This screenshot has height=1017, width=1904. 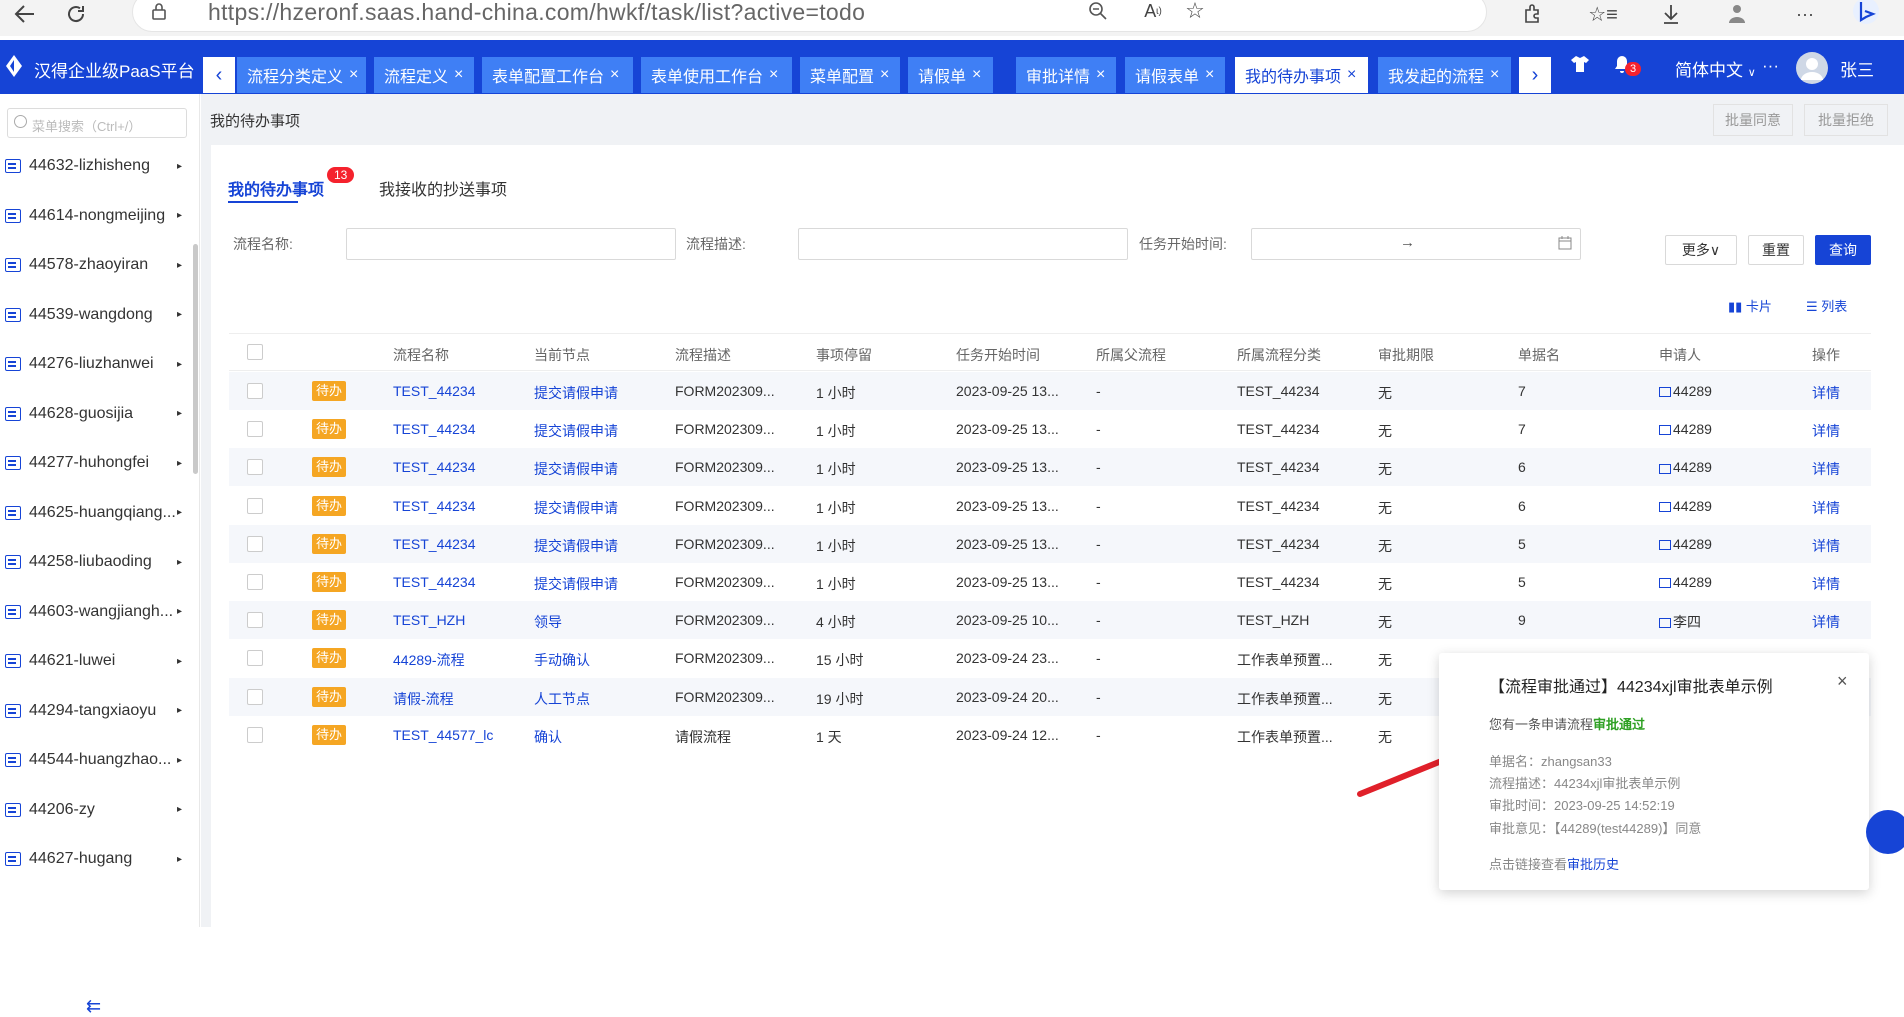 What do you see at coordinates (998, 355) in the screenshot?
I see `column-header: 任务开始时间` at bounding box center [998, 355].